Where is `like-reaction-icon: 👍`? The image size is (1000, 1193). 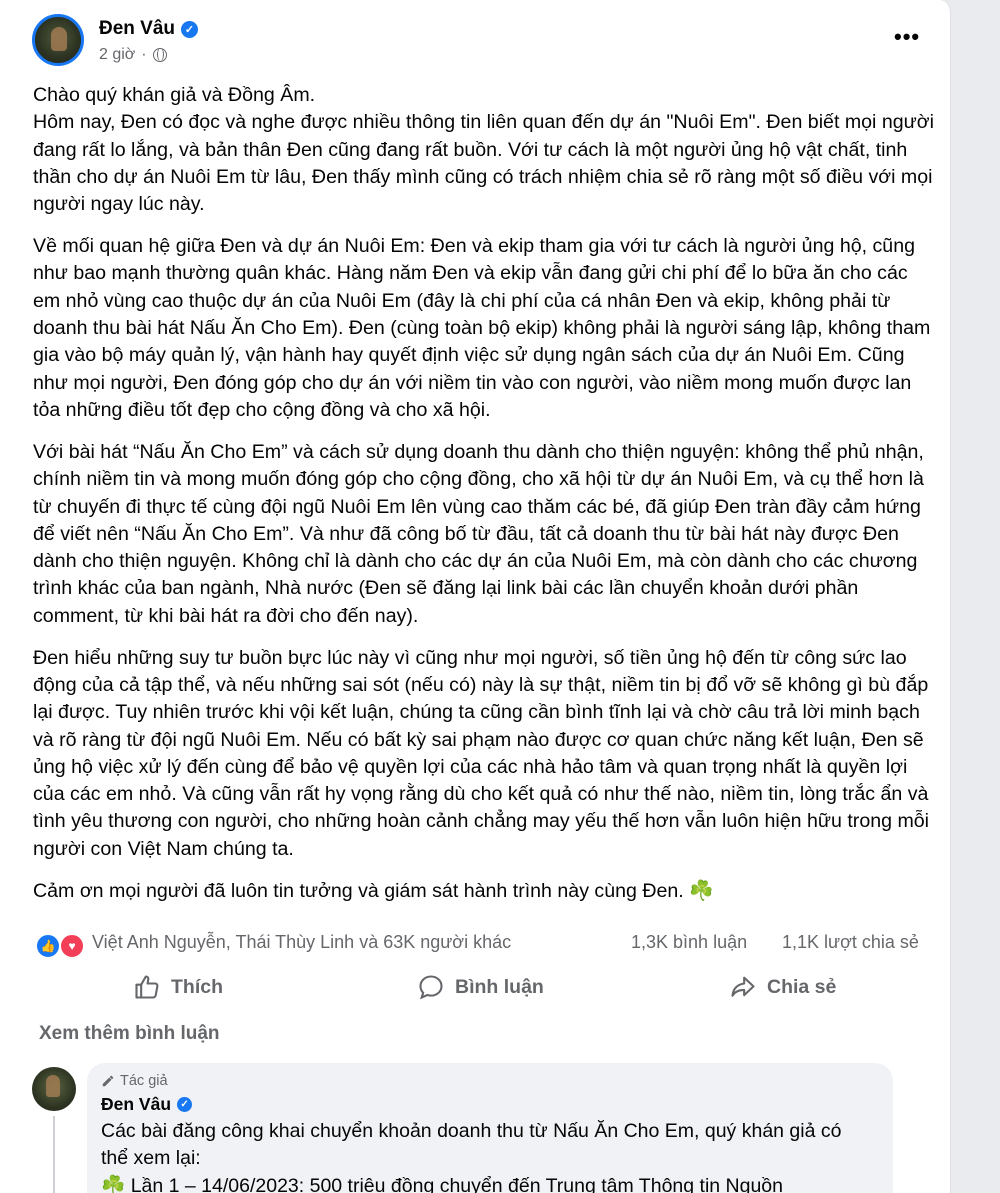
like-reaction-icon: 👍 is located at coordinates (48, 946).